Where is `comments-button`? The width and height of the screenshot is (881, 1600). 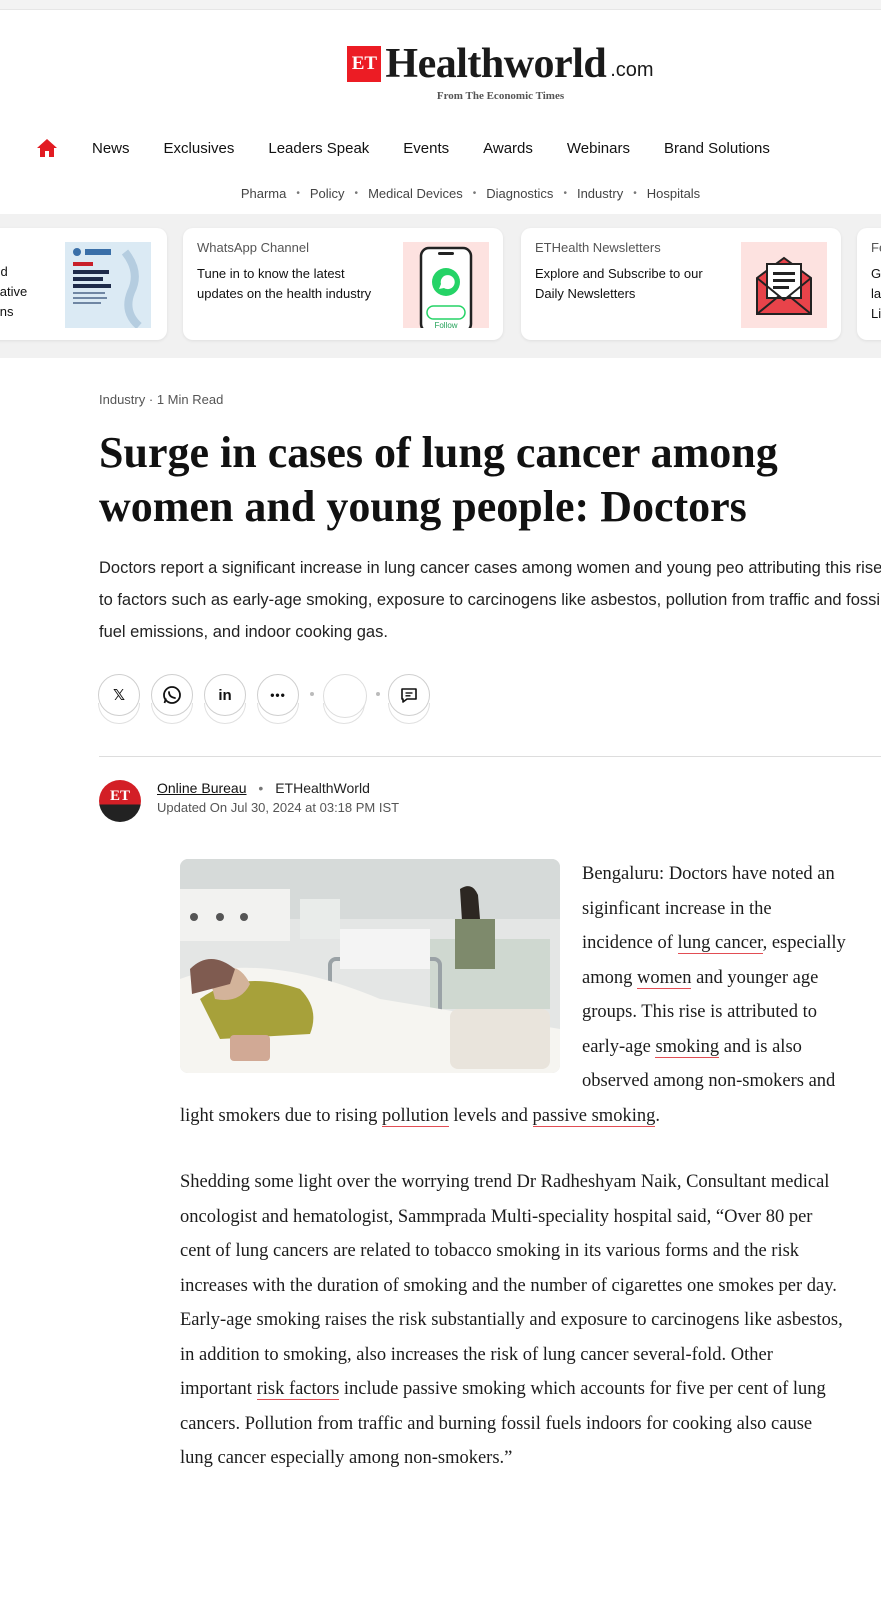 comments-button is located at coordinates (409, 695).